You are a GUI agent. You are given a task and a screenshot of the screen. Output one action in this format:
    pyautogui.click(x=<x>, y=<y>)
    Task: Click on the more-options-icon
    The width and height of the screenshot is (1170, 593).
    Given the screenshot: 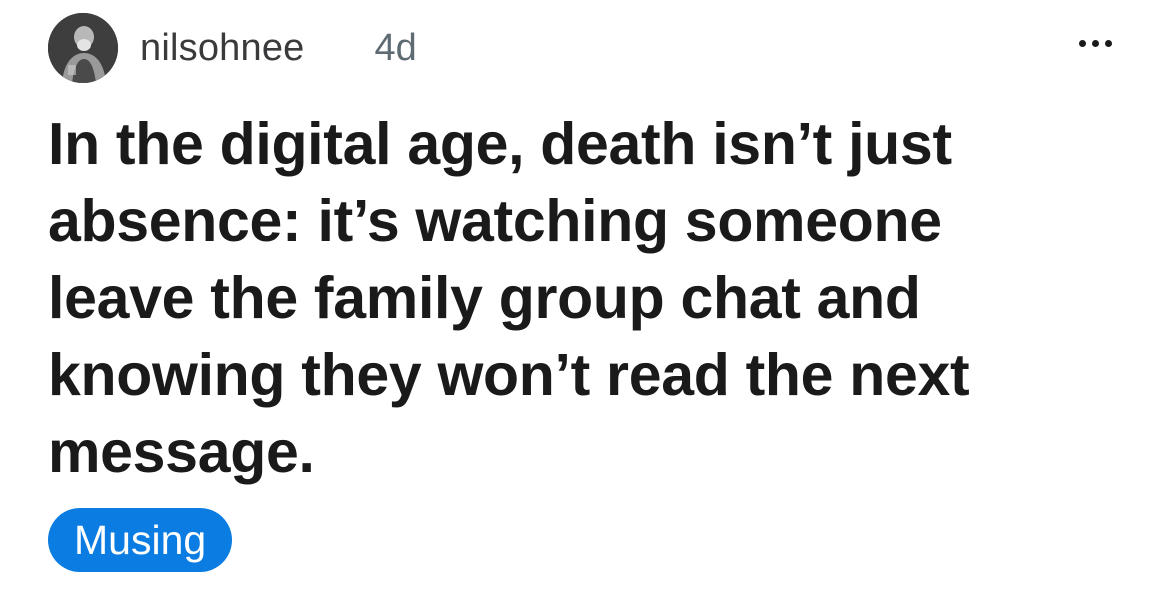 What is the action you would take?
    pyautogui.click(x=1095, y=43)
    